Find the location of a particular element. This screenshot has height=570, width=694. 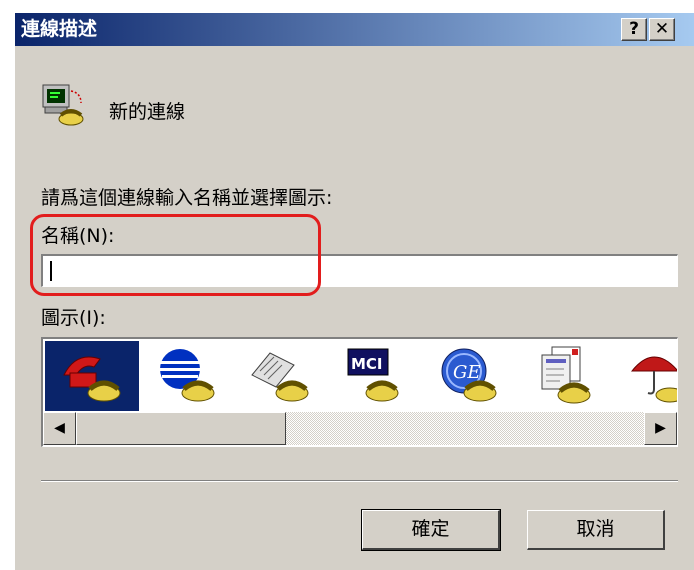

mci-phone-icon: MCI is located at coordinates (373, 375).